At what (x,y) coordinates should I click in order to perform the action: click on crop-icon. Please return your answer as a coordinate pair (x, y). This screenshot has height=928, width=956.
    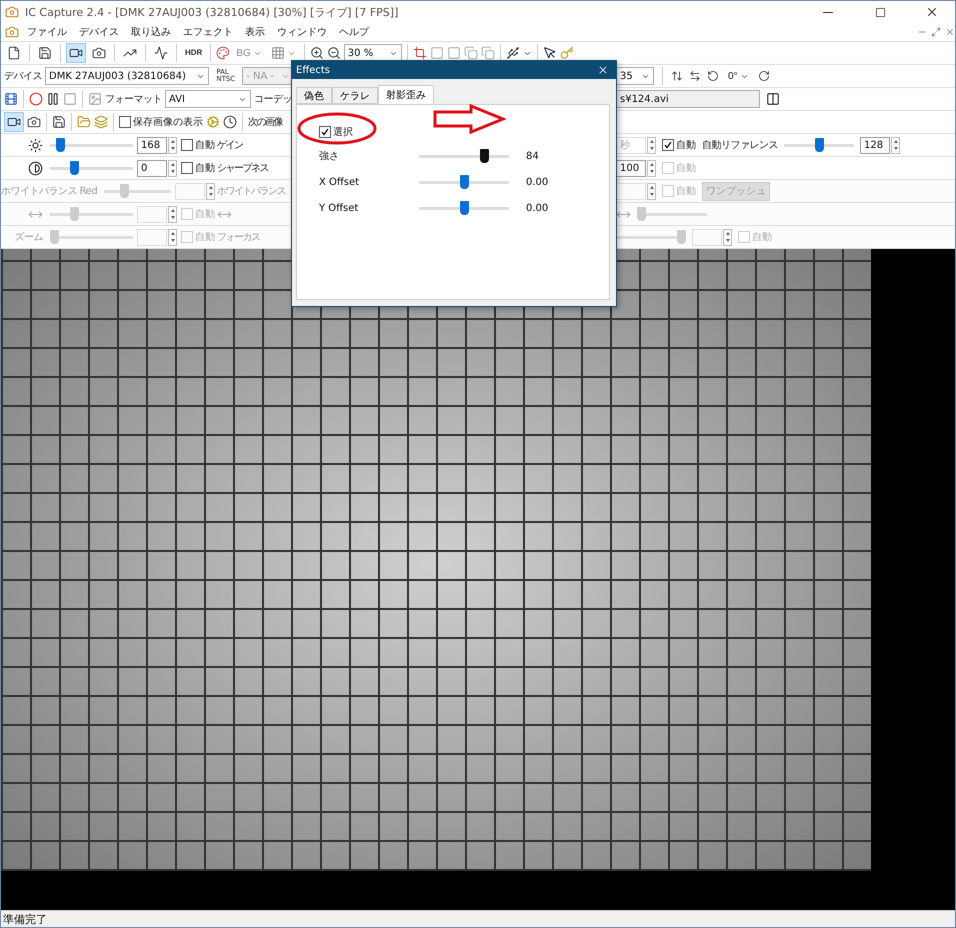
    Looking at the image, I should click on (419, 53).